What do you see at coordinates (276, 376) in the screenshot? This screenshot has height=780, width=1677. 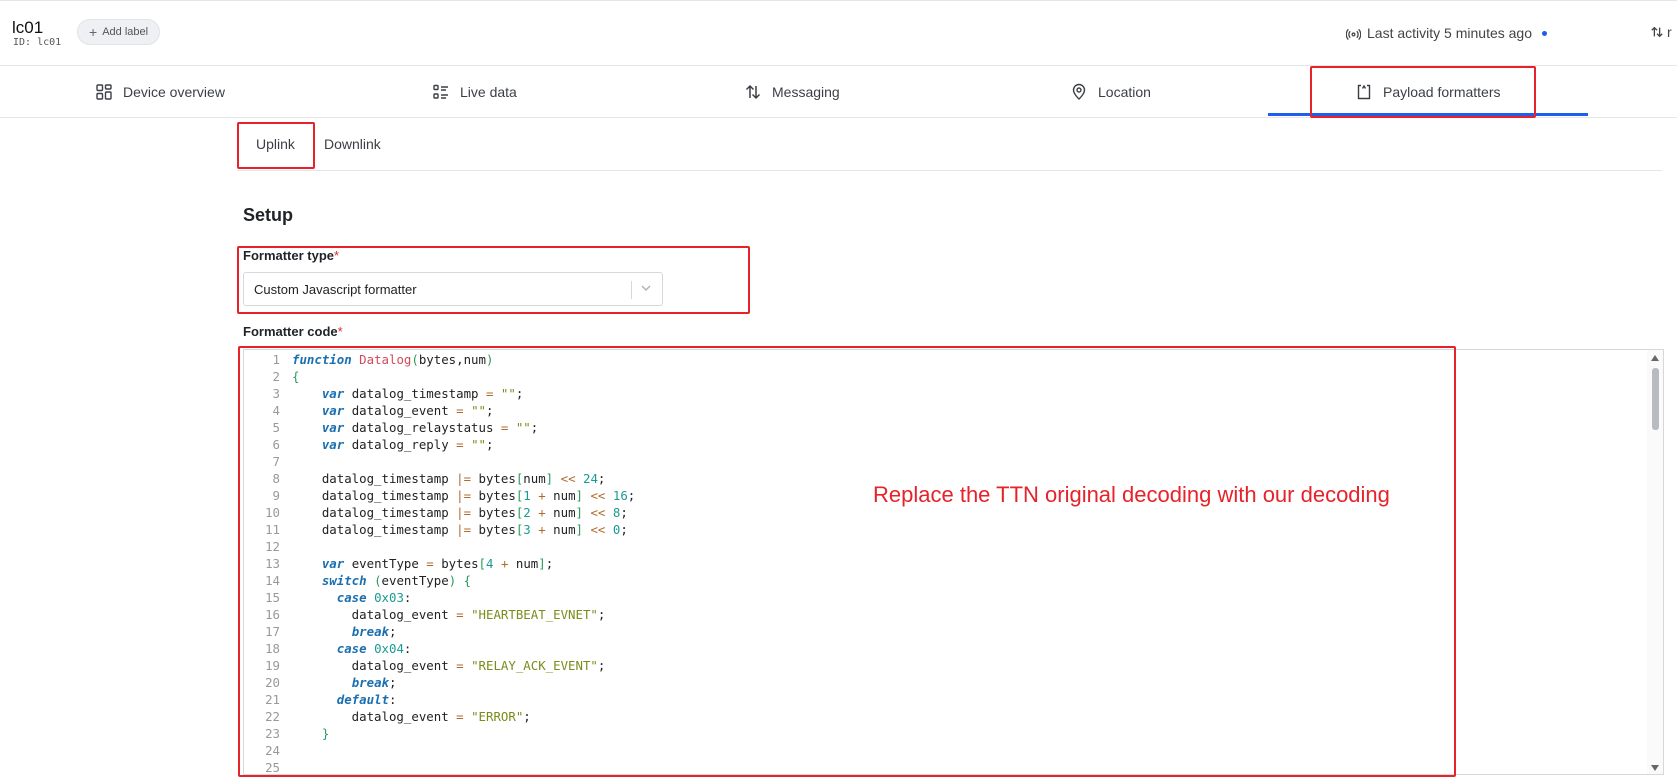 I see `line-number: 2` at bounding box center [276, 376].